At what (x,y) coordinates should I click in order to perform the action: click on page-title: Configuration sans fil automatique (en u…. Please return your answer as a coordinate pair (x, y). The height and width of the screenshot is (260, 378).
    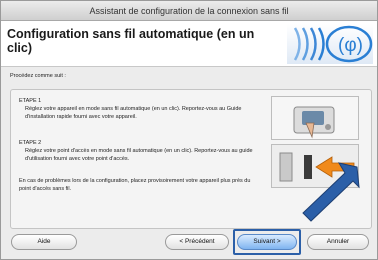
    Looking at the image, I should click on (131, 41).